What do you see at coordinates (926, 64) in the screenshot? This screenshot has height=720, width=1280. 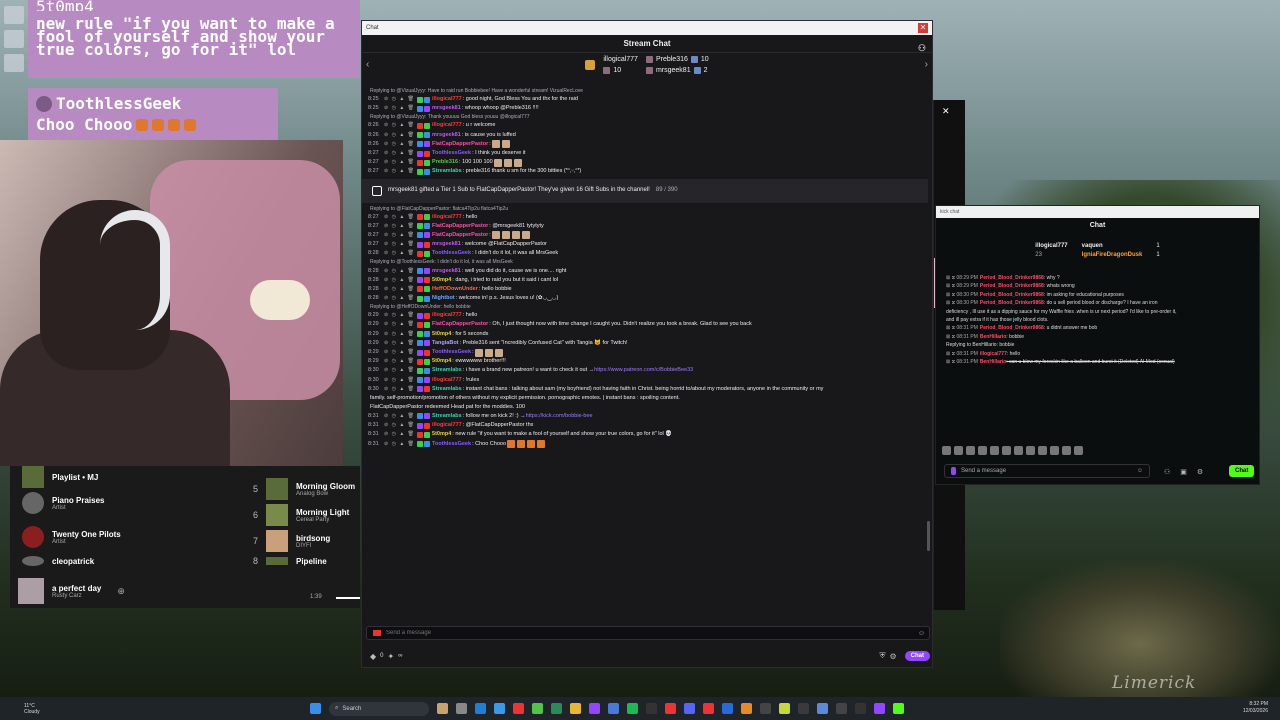 I see `chevron-right-icon: ›` at bounding box center [926, 64].